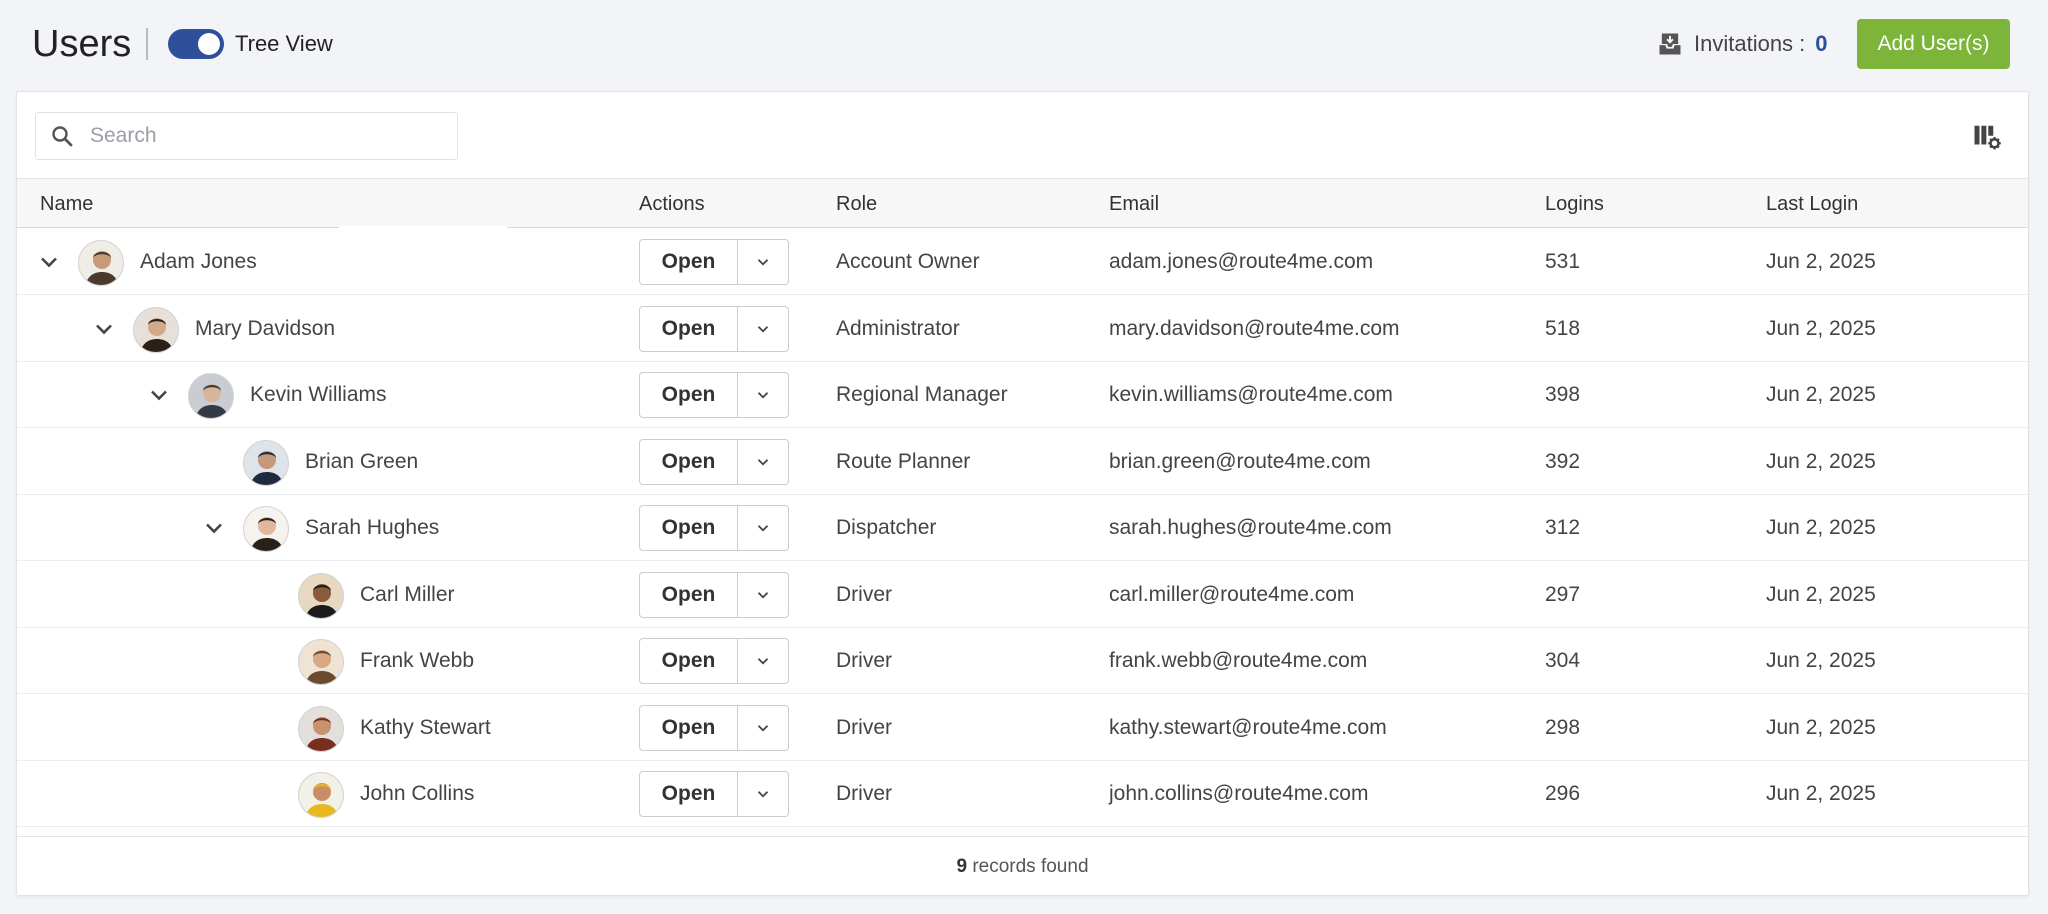 This screenshot has width=2048, height=914. What do you see at coordinates (284, 43) in the screenshot?
I see `tree-view-label: Tree View` at bounding box center [284, 43].